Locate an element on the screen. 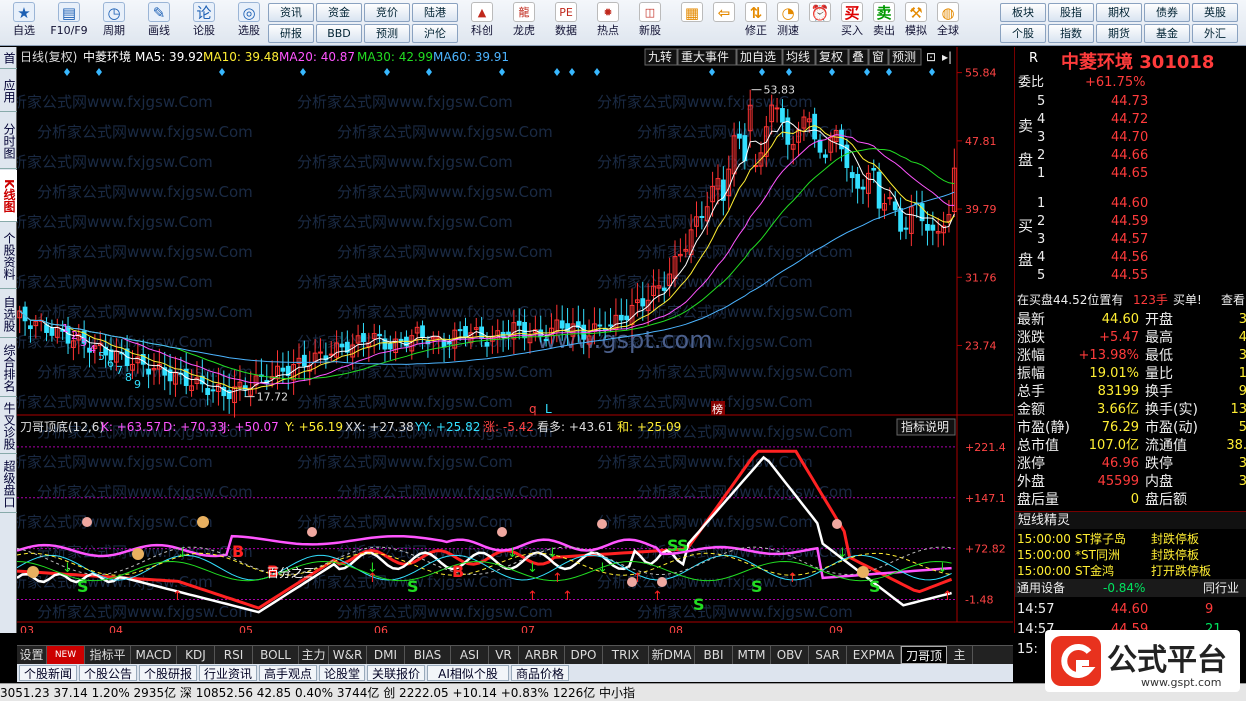 Image resolution: width=1246 pixels, height=701 pixels. indicator-tab-10: BIAS is located at coordinates (428, 655).